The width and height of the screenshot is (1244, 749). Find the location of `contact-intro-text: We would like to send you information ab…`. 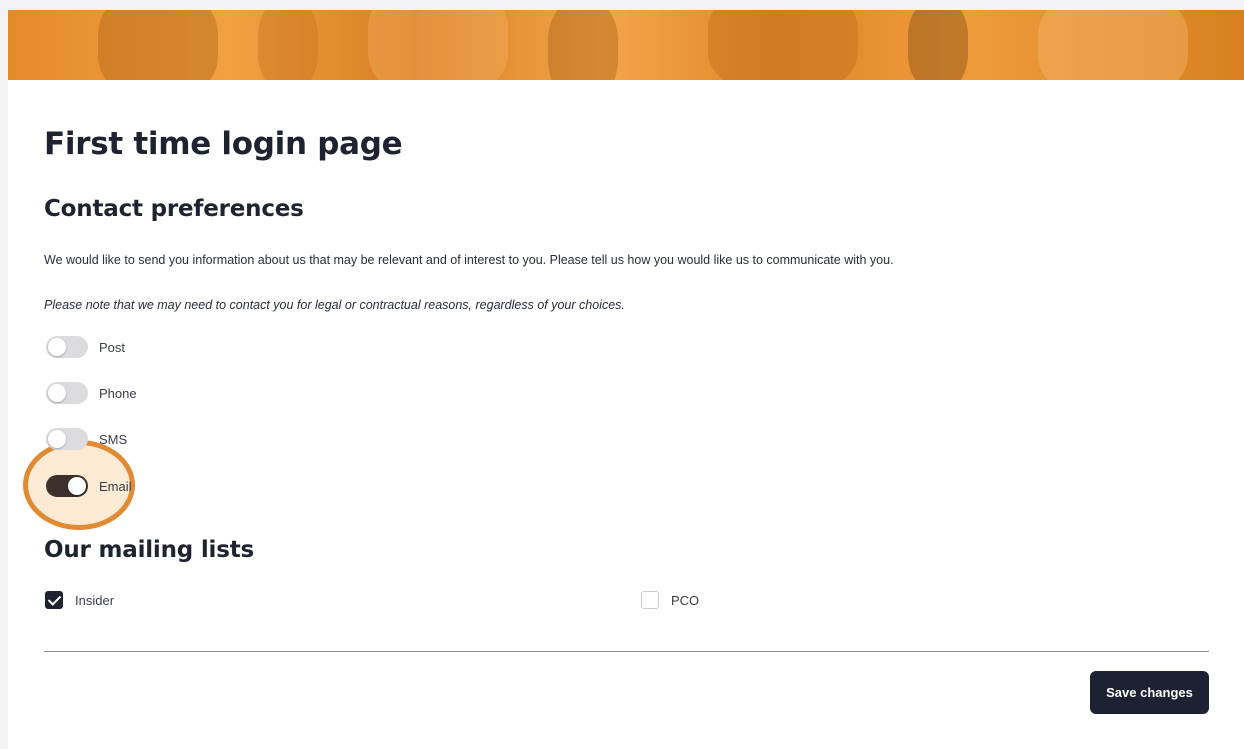

contact-intro-text: We would like to send you information ab… is located at coordinates (469, 260).